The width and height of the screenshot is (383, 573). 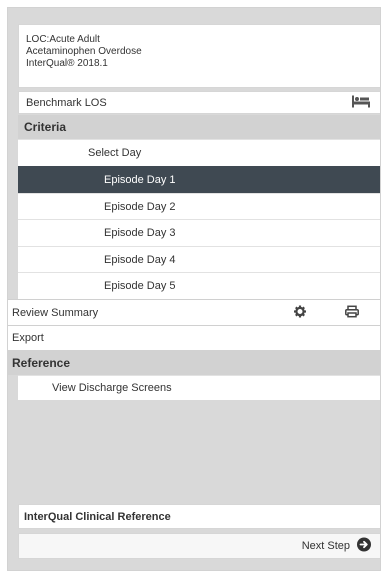 What do you see at coordinates (199, 387) in the screenshot?
I see `view-discharge-screens-row: View Discharge Screens` at bounding box center [199, 387].